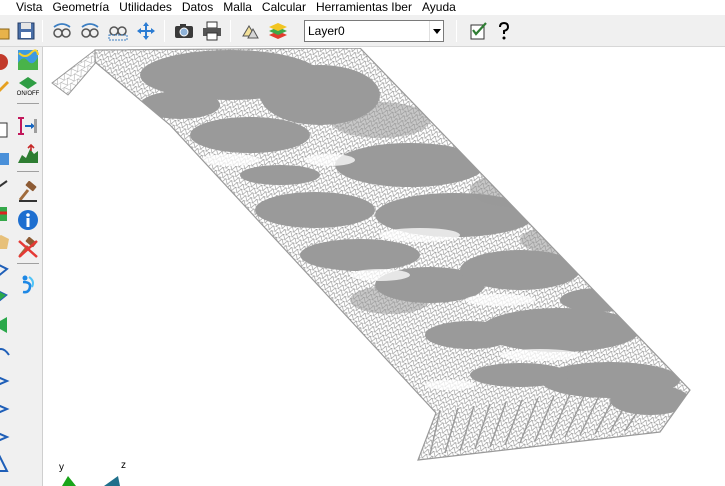  Describe the element at coordinates (21, 266) in the screenshot. I see `left-toolbar: ON/OFF` at that location.